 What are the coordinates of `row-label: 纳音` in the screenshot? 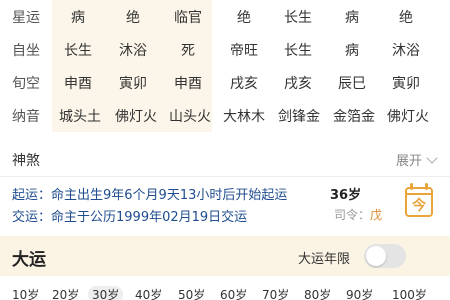 It's located at (26, 116).